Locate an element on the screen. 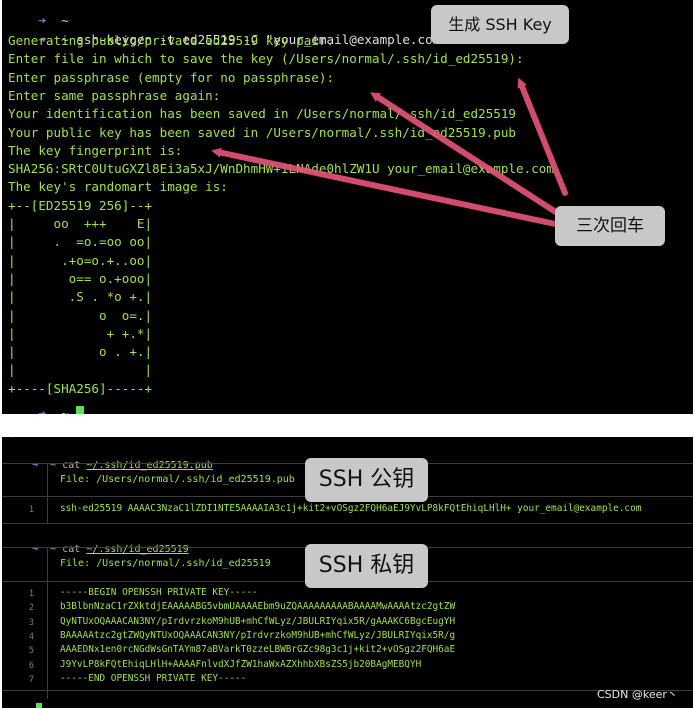 This screenshot has width=695, height=708. output-line: | oo +++ E| is located at coordinates (80, 223).